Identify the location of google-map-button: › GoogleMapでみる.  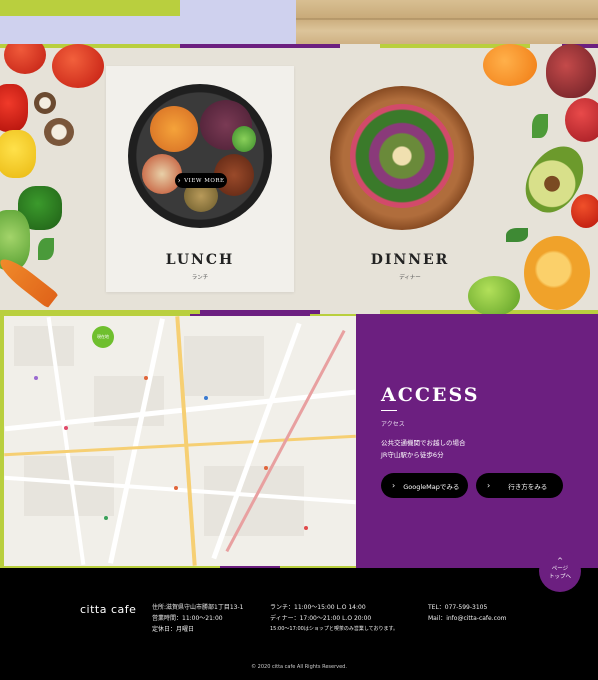
(424, 485).